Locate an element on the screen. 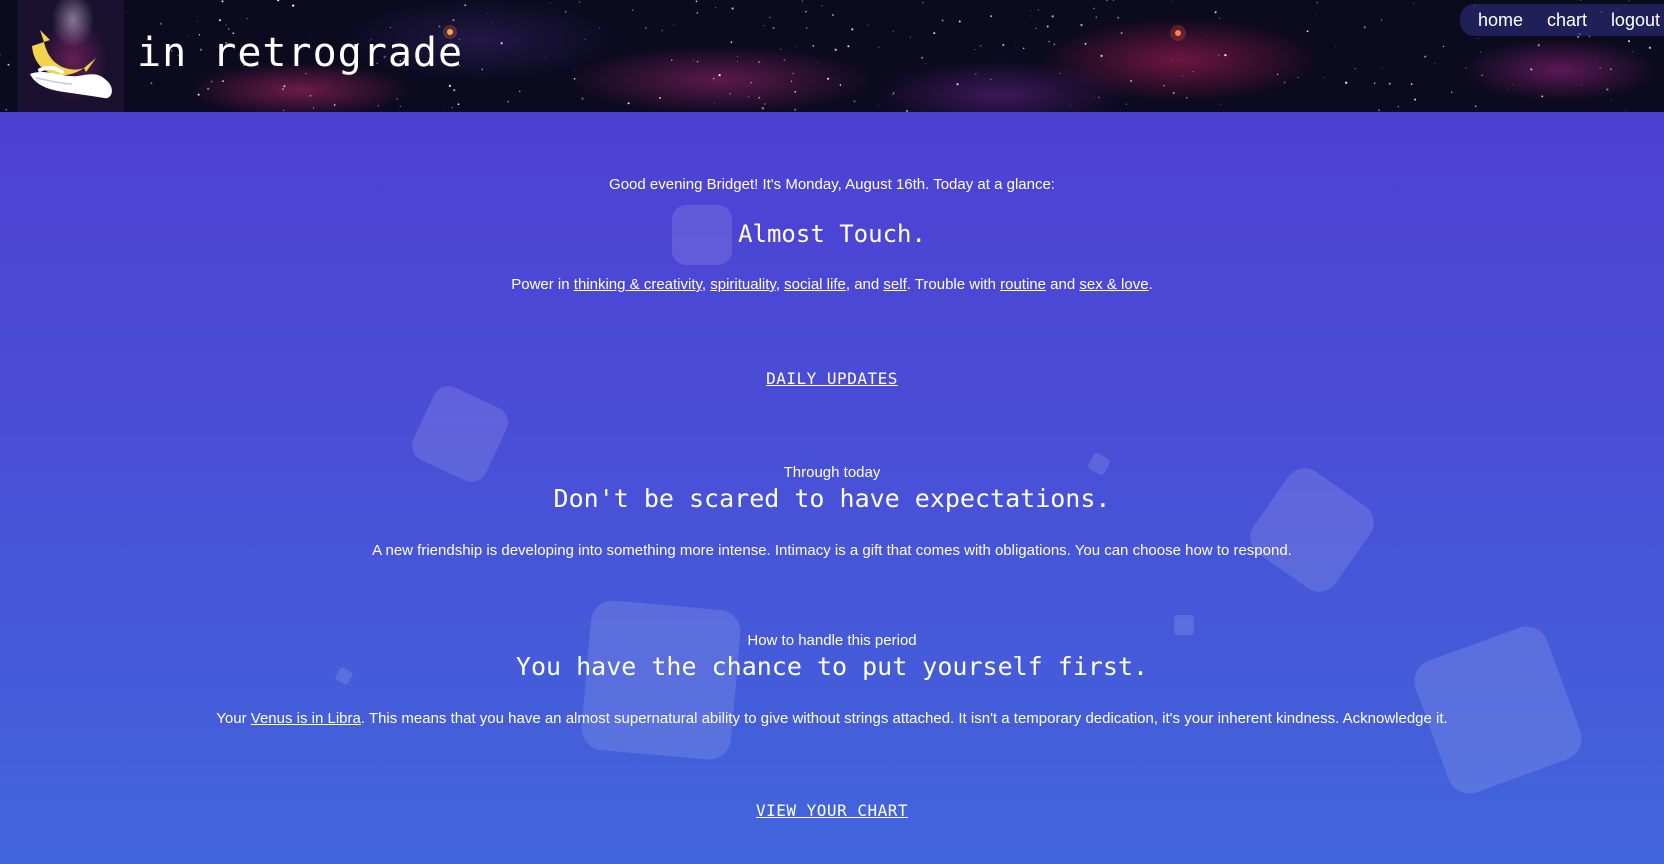 This screenshot has height=864, width=1664. view-chart-link: VIEW YOUR CHART is located at coordinates (832, 810).